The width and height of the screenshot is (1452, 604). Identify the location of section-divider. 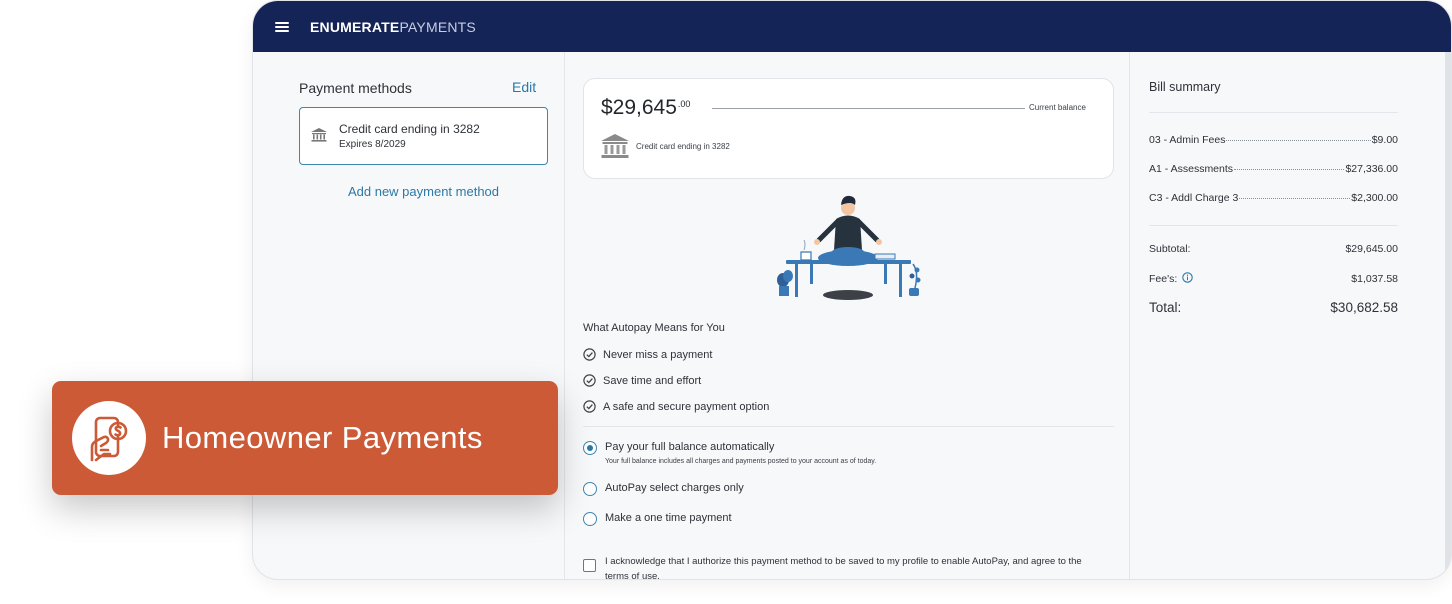
(848, 426).